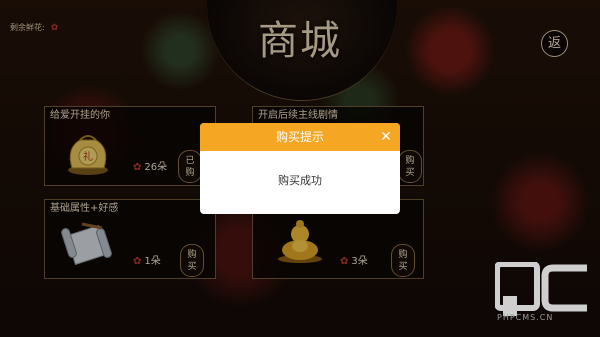 Image resolution: width=600 pixels, height=337 pixels. Describe the element at coordinates (386, 137) in the screenshot. I see `close-icon: ✕` at that location.